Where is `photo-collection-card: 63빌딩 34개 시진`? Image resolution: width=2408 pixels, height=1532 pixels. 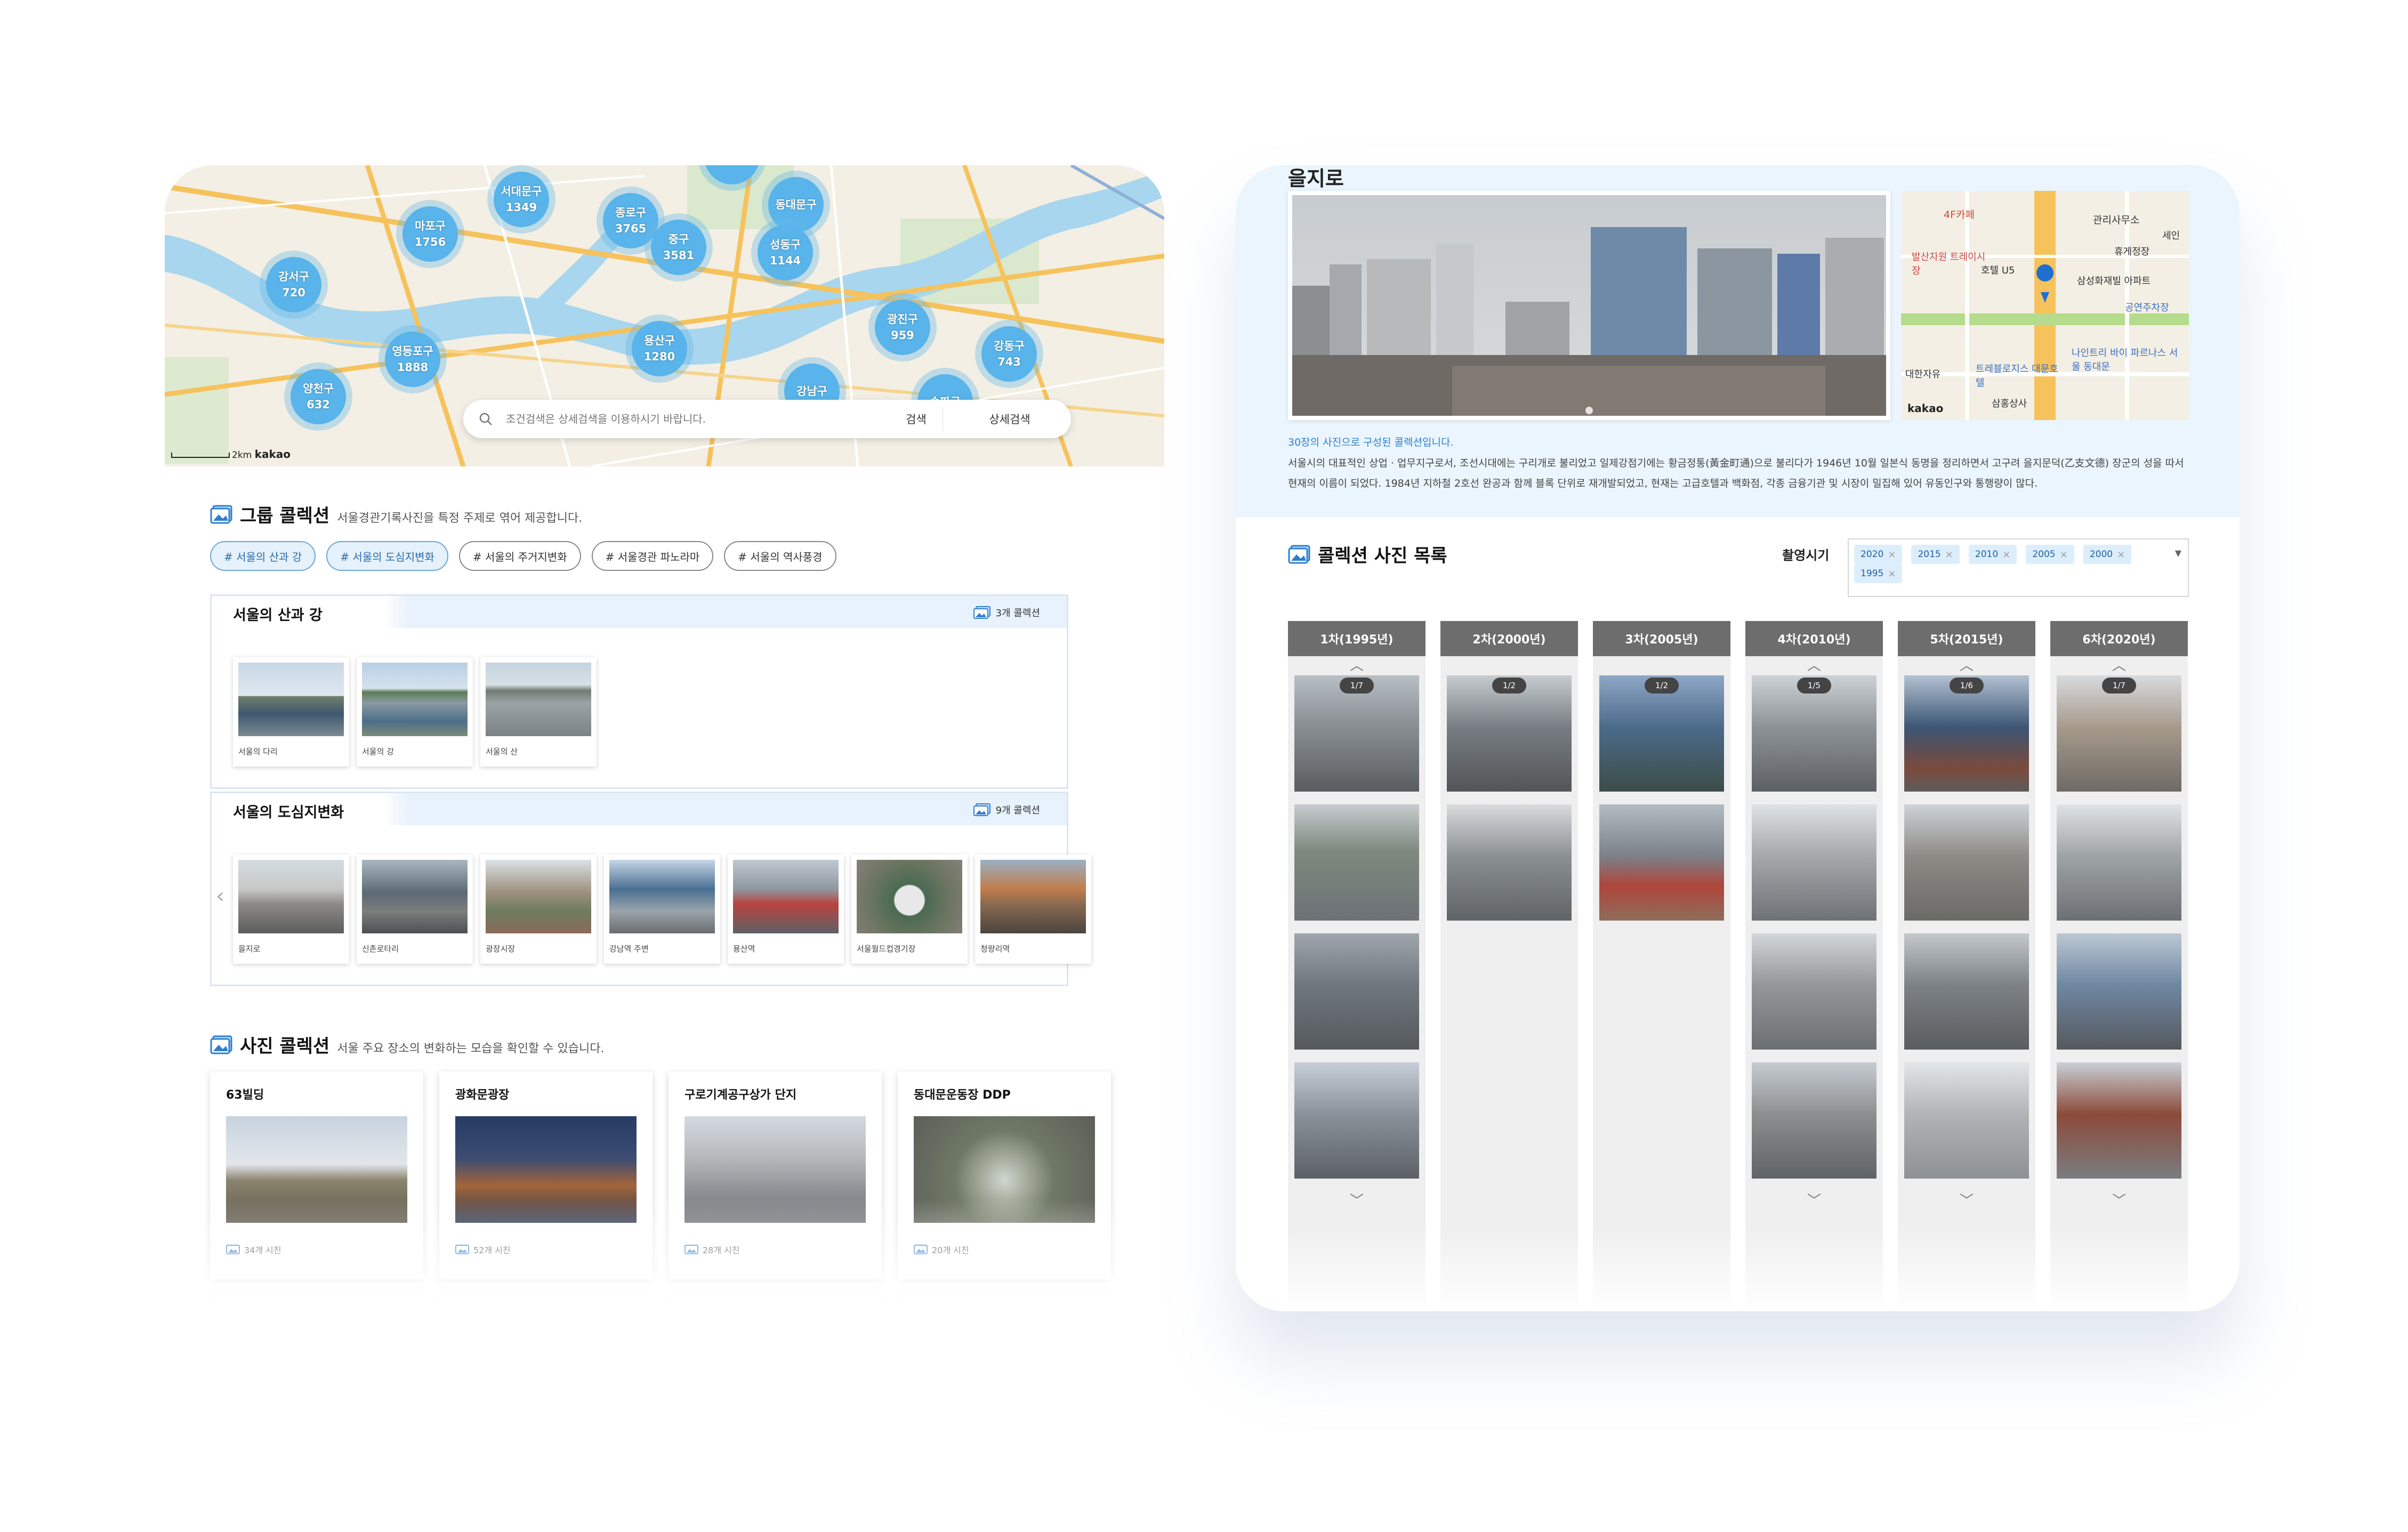 photo-collection-card: 63빌딩 34개 시진 is located at coordinates (316, 1175).